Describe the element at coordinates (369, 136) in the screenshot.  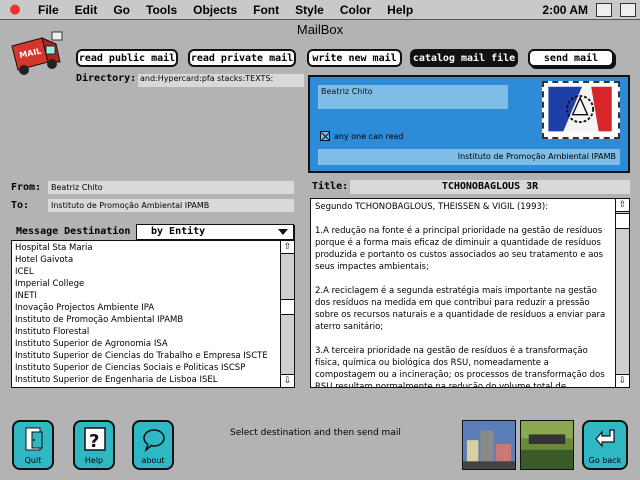
I see `public-read-label: any one can read` at that location.